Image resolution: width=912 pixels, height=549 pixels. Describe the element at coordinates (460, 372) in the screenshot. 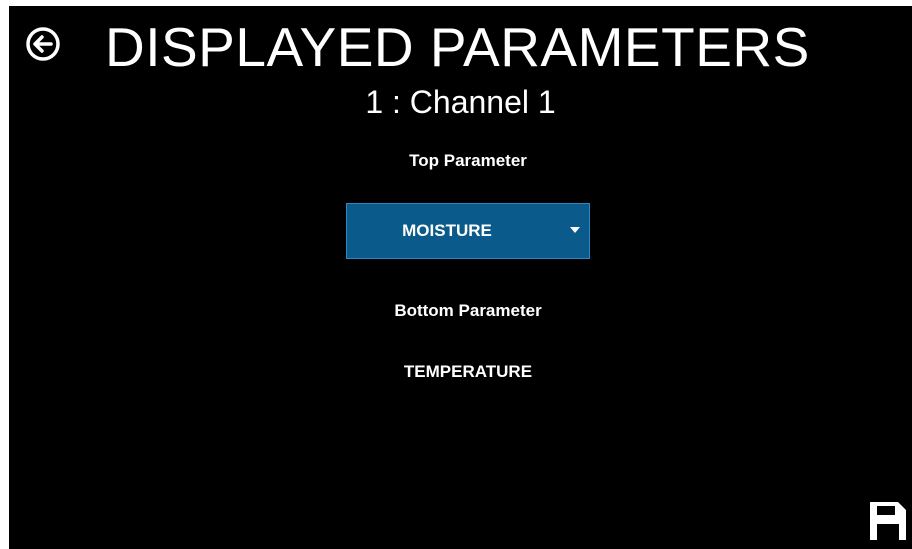

I see `bottom-parameter-value: TEMPERATURE` at that location.